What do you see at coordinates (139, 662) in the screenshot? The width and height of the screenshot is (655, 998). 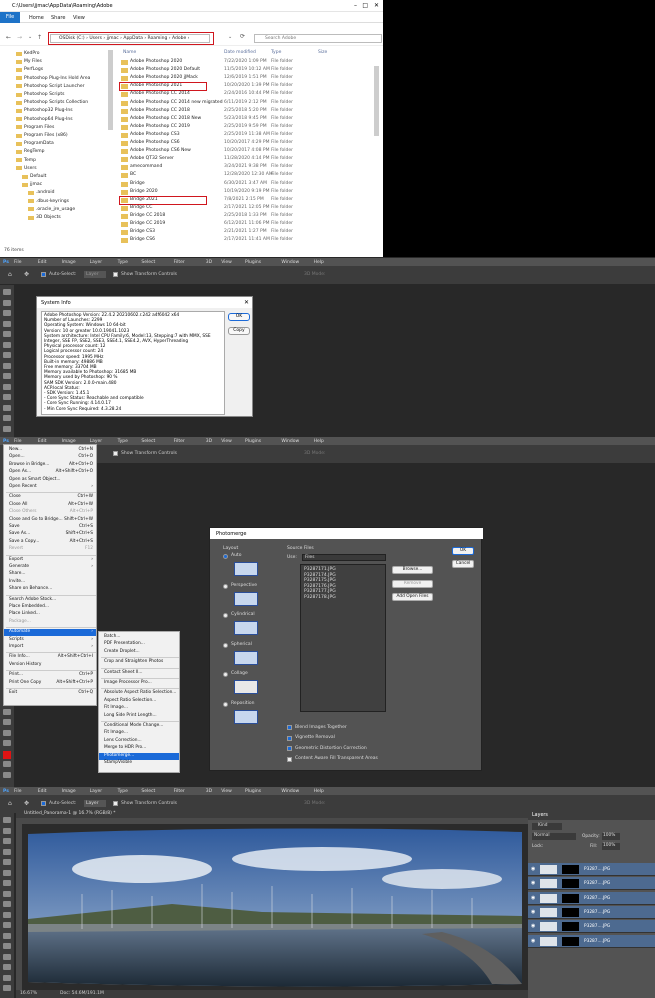 I see `automate-menu-item: Crop and Straighten Photos` at bounding box center [139, 662].